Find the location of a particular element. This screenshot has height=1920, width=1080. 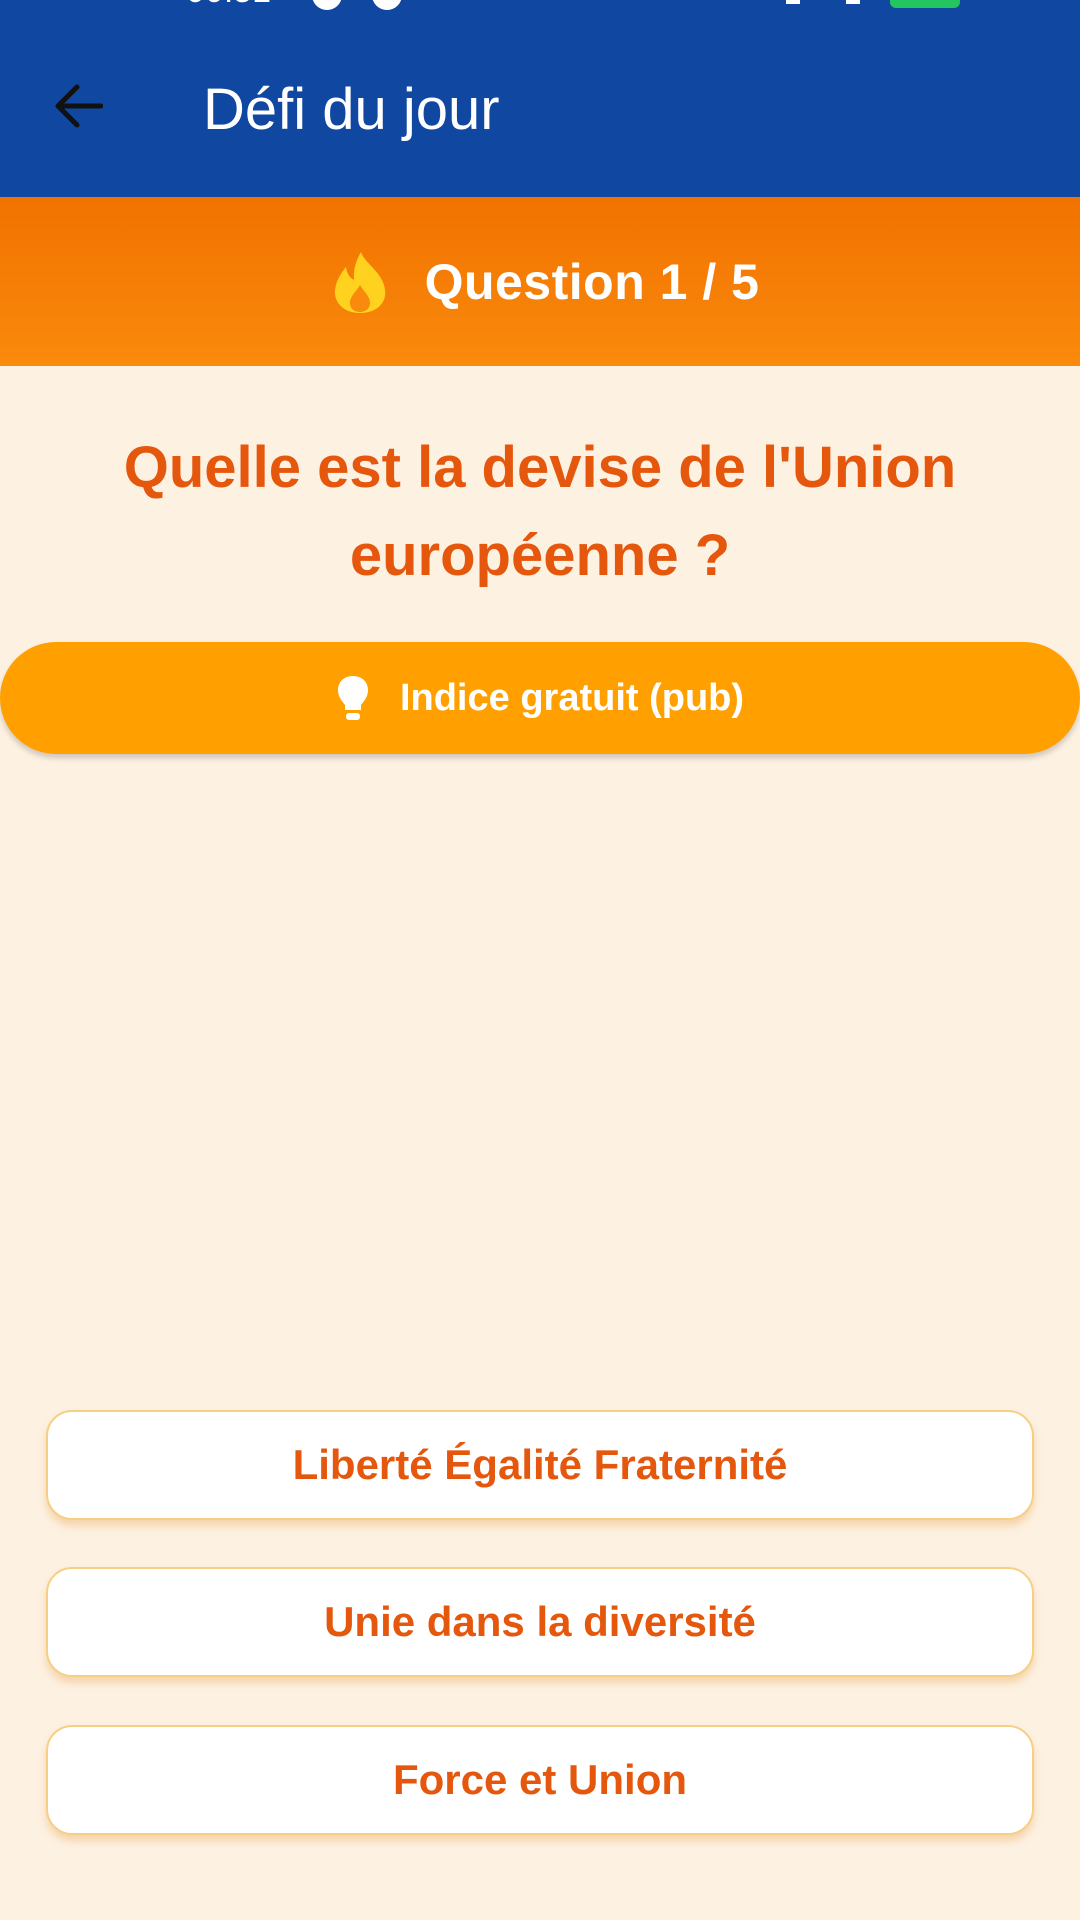

wifi-icon is located at coordinates (793, 2).